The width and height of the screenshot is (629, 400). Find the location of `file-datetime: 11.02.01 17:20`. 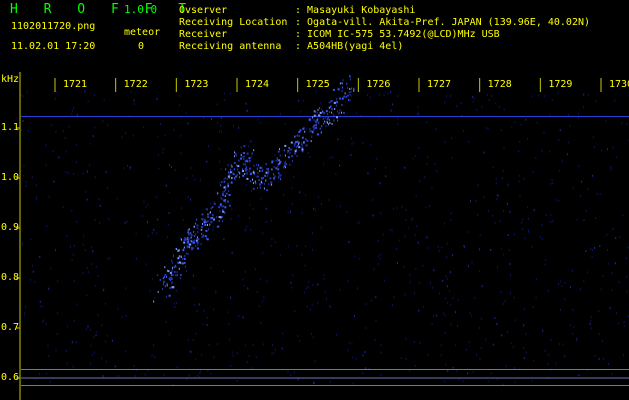

file-datetime: 11.02.01 17:20 is located at coordinates (53, 46).